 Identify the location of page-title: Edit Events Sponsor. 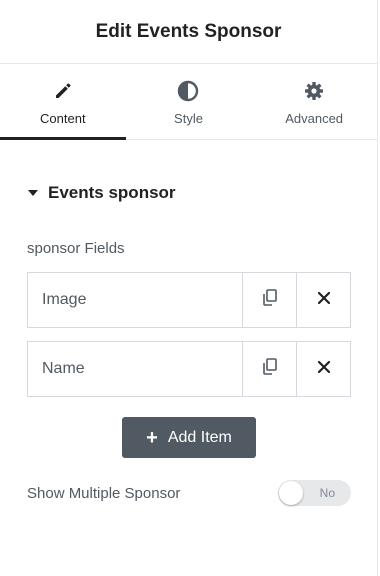
(188, 31).